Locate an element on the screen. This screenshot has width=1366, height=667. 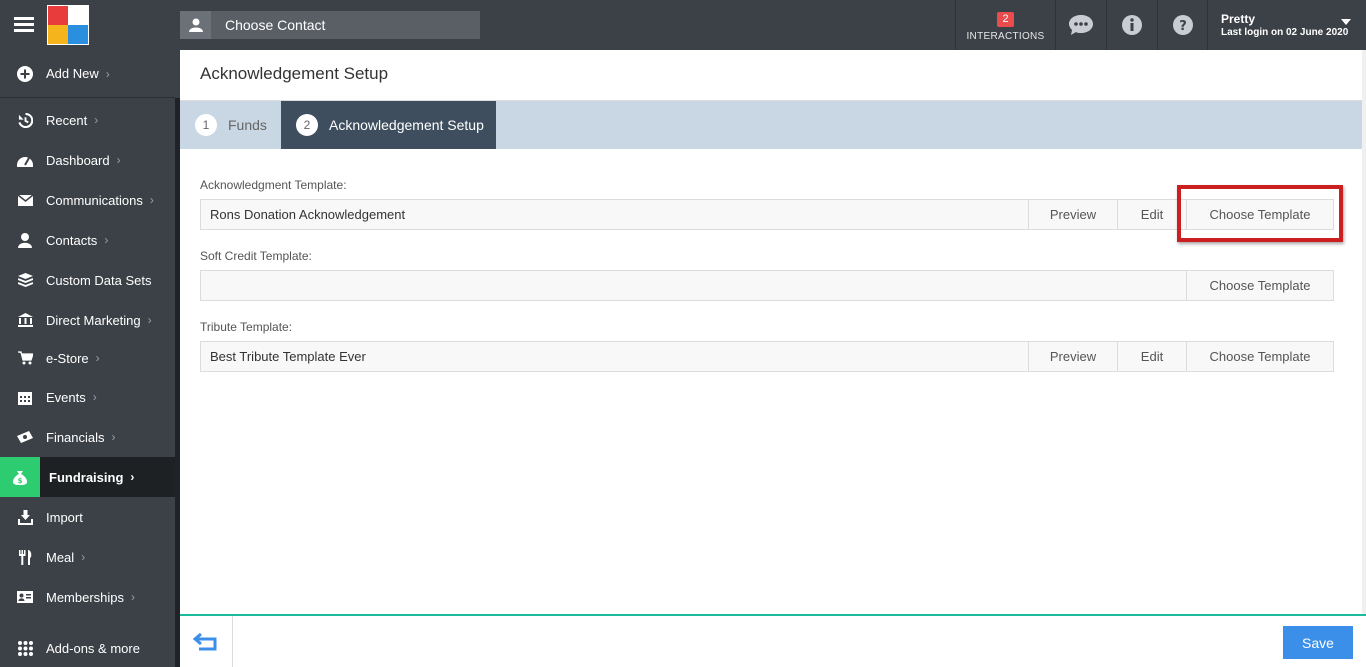
cart-icon is located at coordinates (25, 358).